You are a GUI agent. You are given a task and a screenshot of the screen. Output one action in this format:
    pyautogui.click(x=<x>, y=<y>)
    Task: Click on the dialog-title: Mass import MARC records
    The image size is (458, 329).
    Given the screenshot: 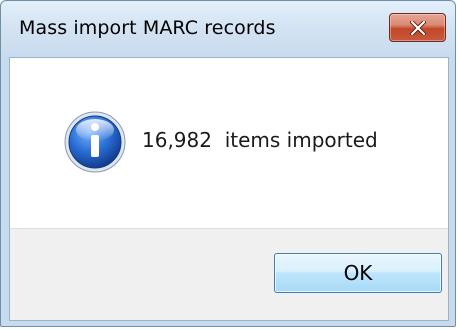 What is the action you would take?
    pyautogui.click(x=147, y=28)
    